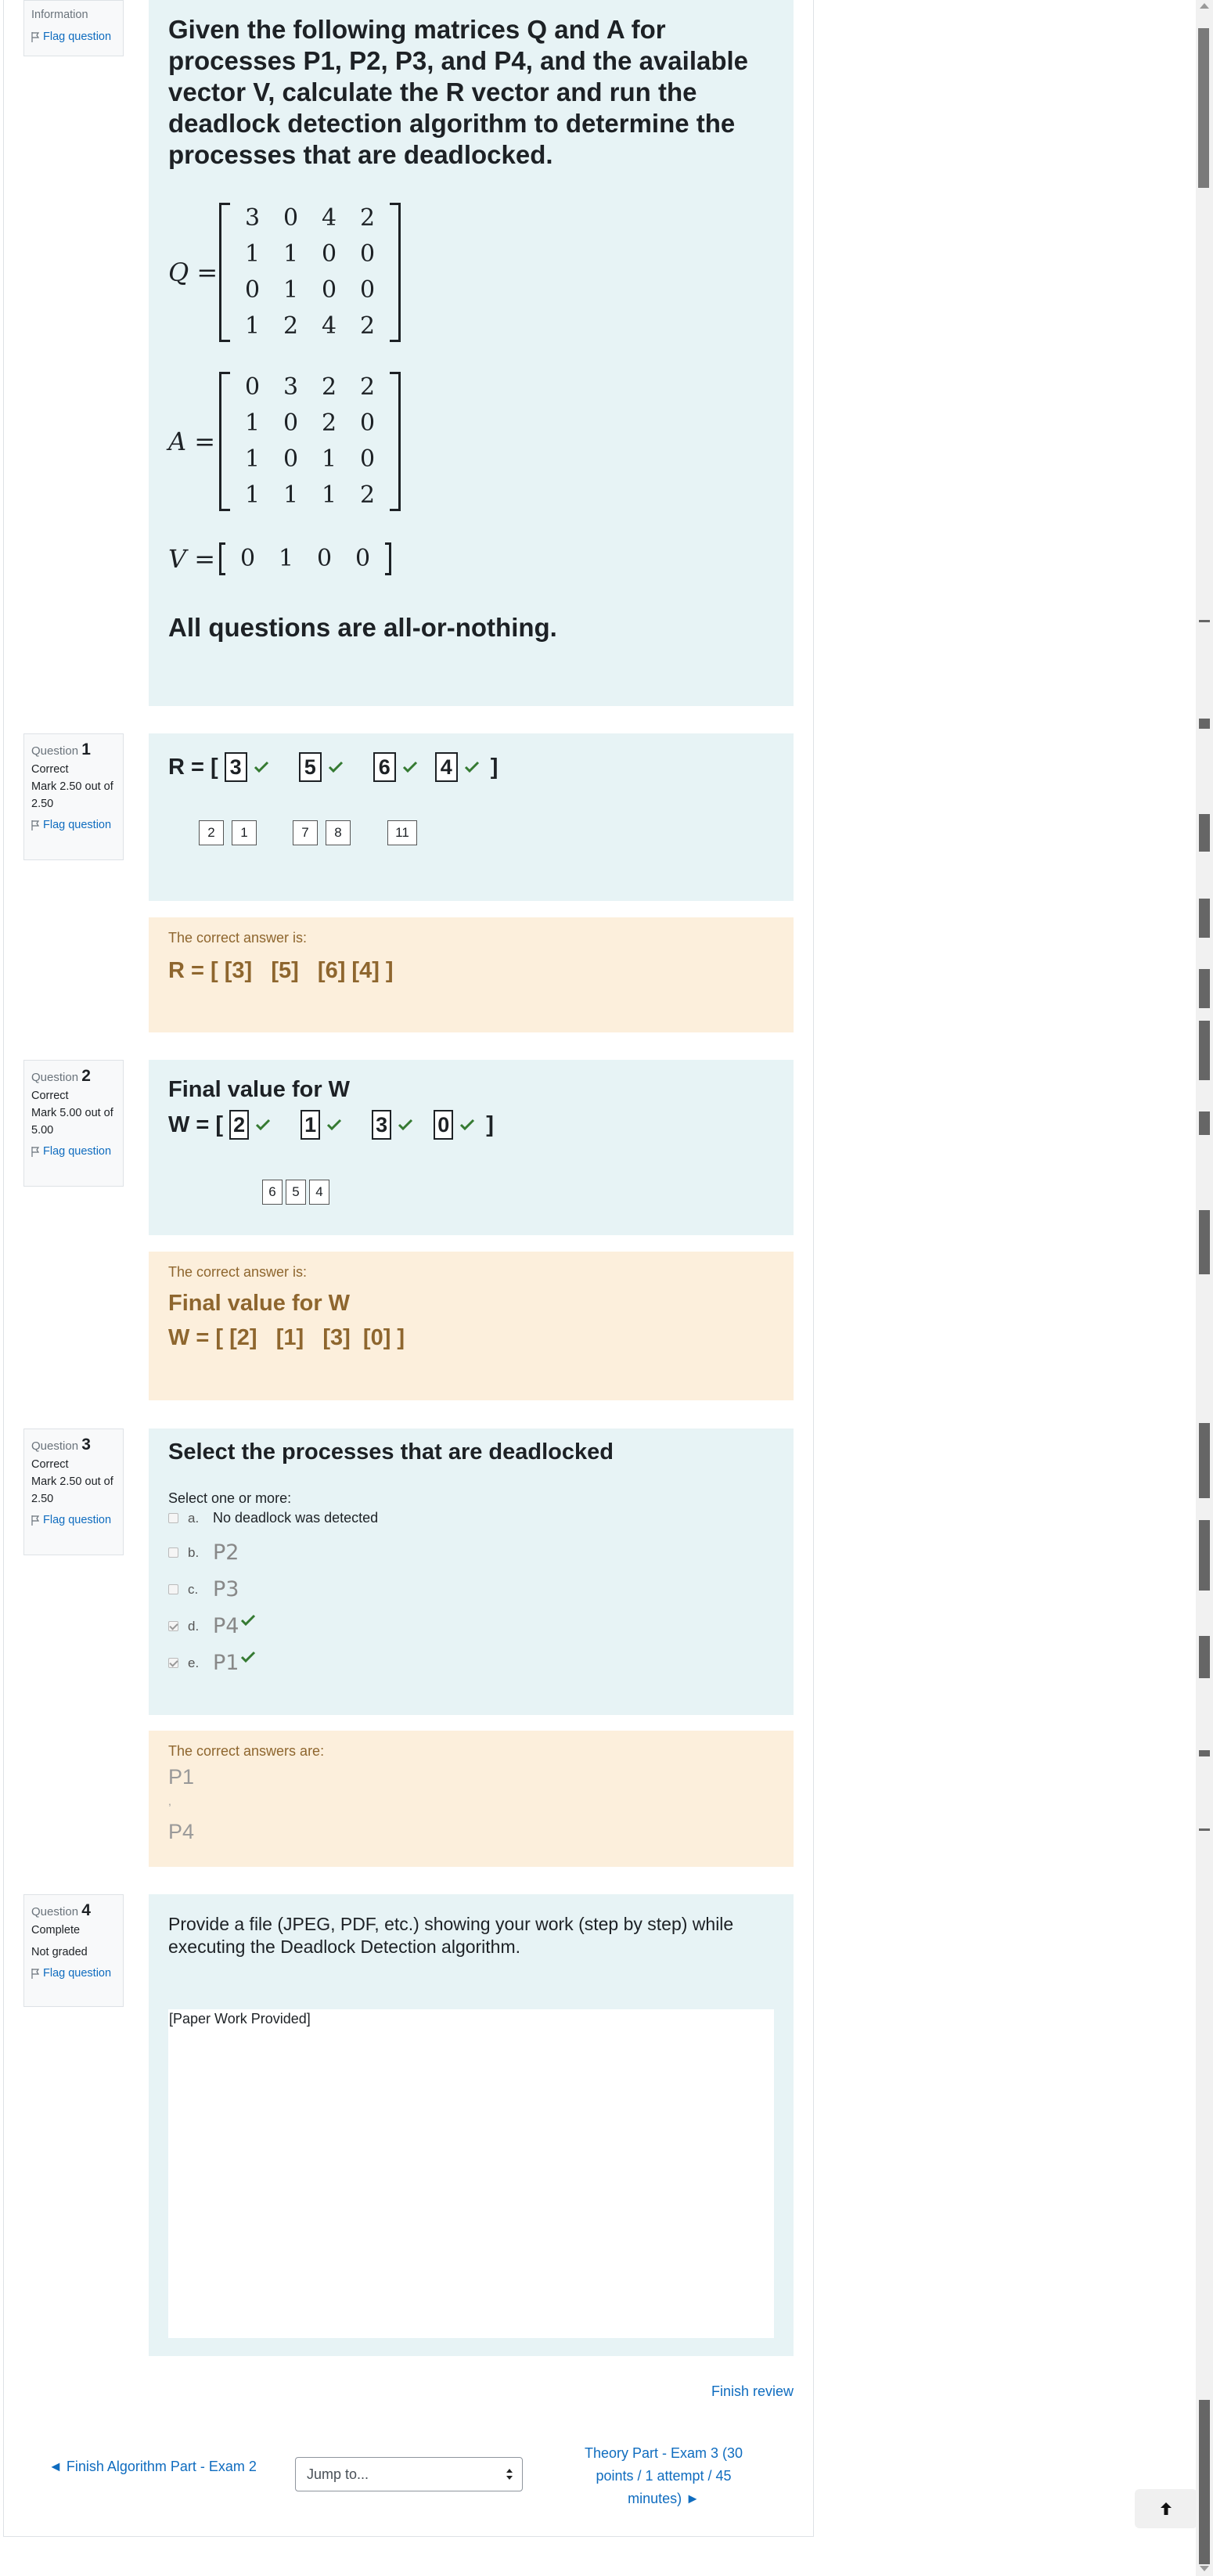  Describe the element at coordinates (391, 1452) in the screenshot. I see `q3-title: Select the processes that are deadlocked` at that location.